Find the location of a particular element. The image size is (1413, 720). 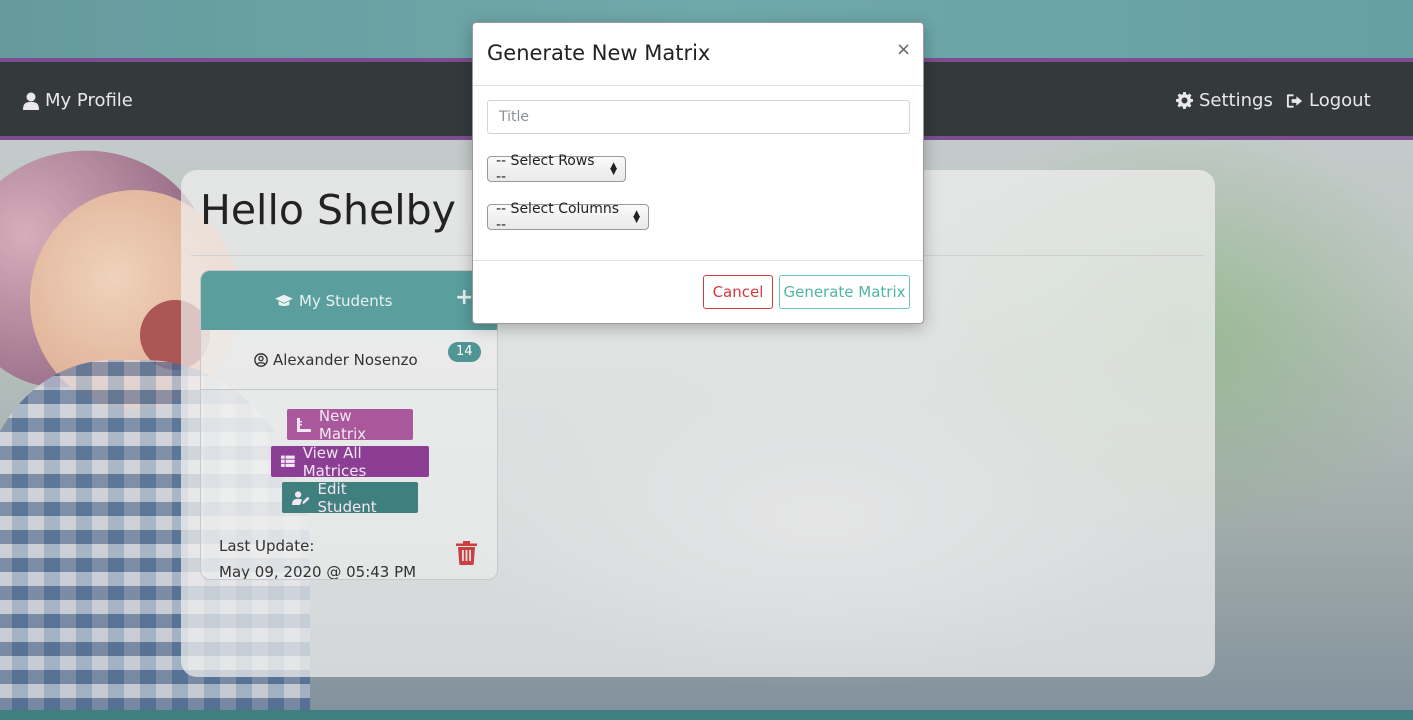

student-name: Alexander Nosenzo is located at coordinates (336, 360).